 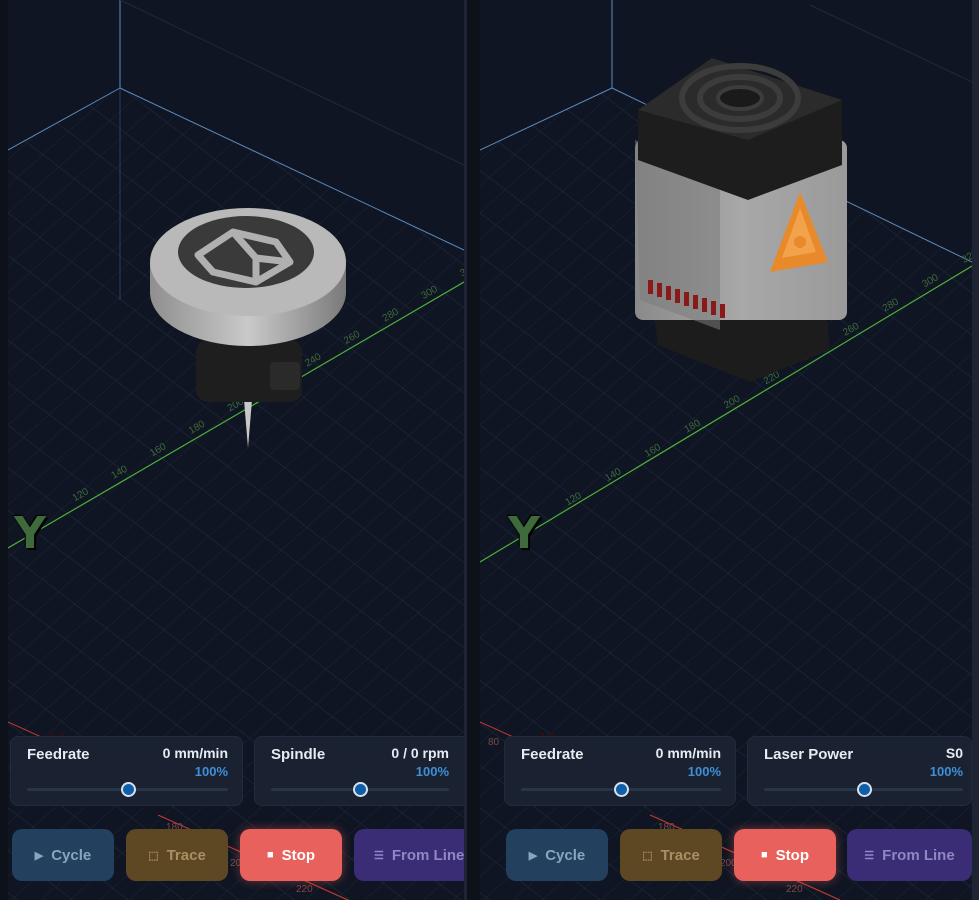 What do you see at coordinates (432, 771) in the screenshot?
I see `spindle-percent: 100%` at bounding box center [432, 771].